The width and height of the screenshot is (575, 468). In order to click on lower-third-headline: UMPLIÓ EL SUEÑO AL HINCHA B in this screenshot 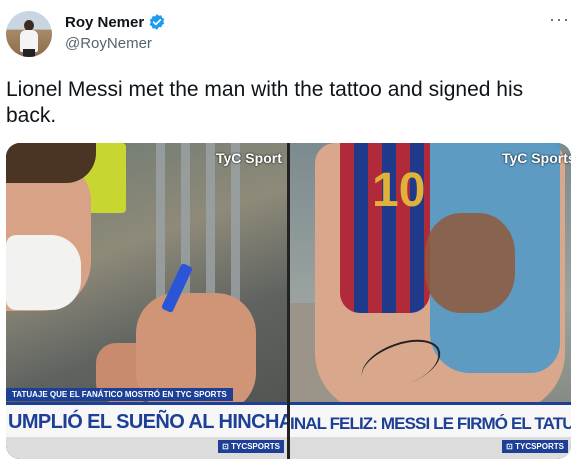, I will do `click(147, 422)`.